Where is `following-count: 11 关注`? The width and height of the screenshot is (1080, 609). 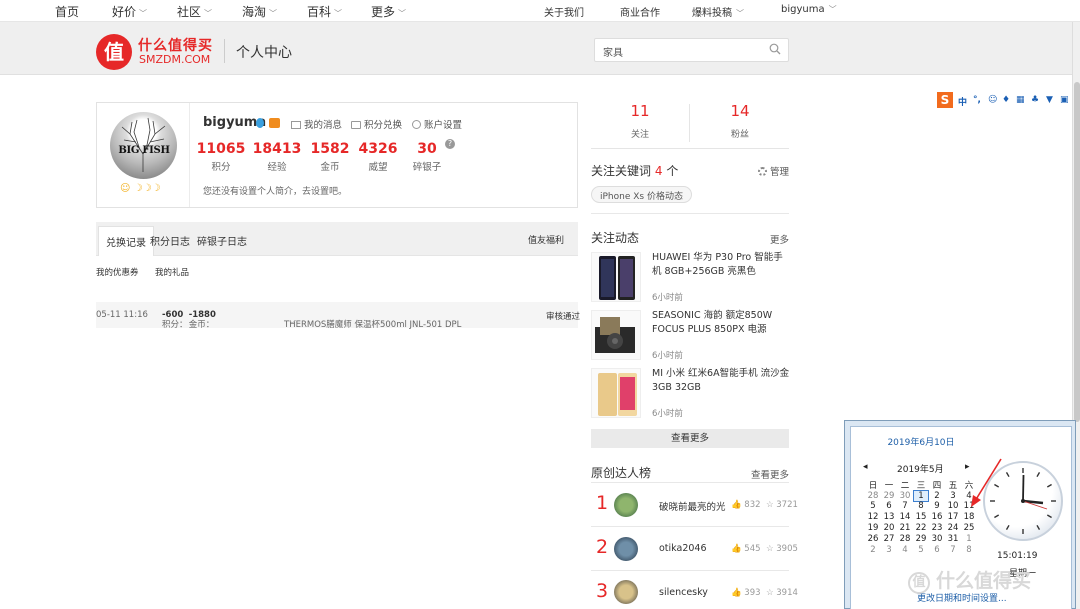
following-count: 11 关注 is located at coordinates (640, 121).